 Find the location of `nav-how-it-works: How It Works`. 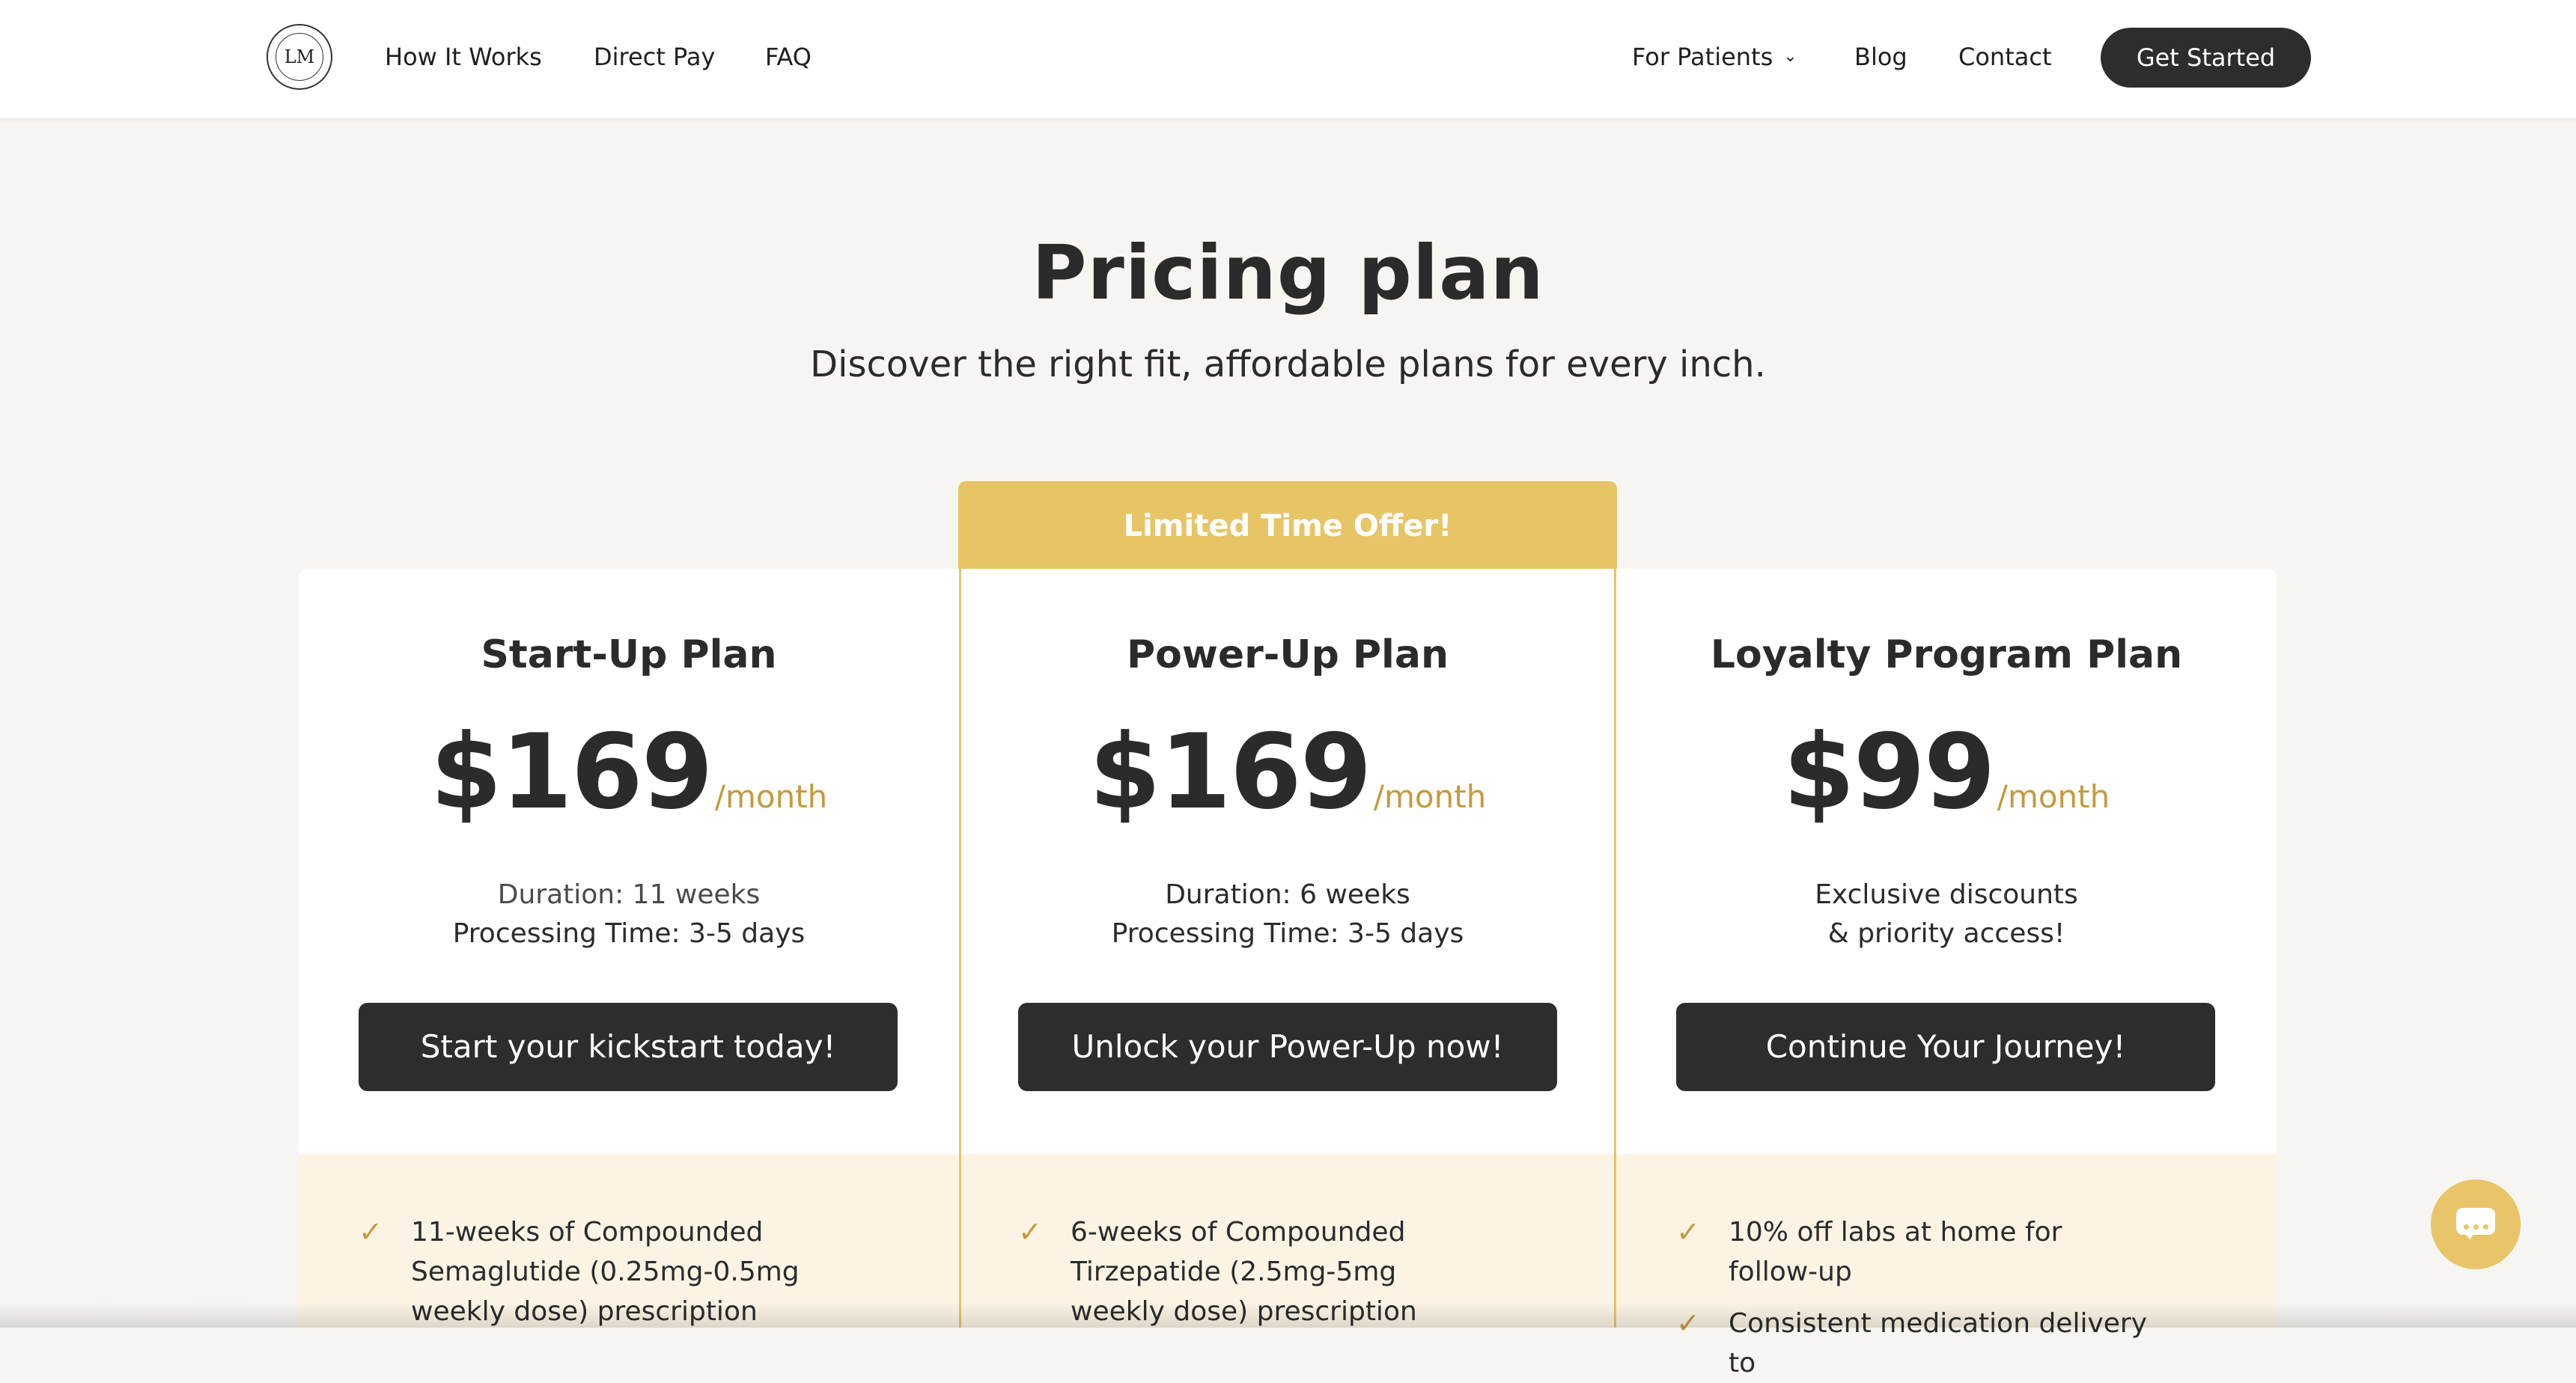

nav-how-it-works: How It Works is located at coordinates (463, 57).